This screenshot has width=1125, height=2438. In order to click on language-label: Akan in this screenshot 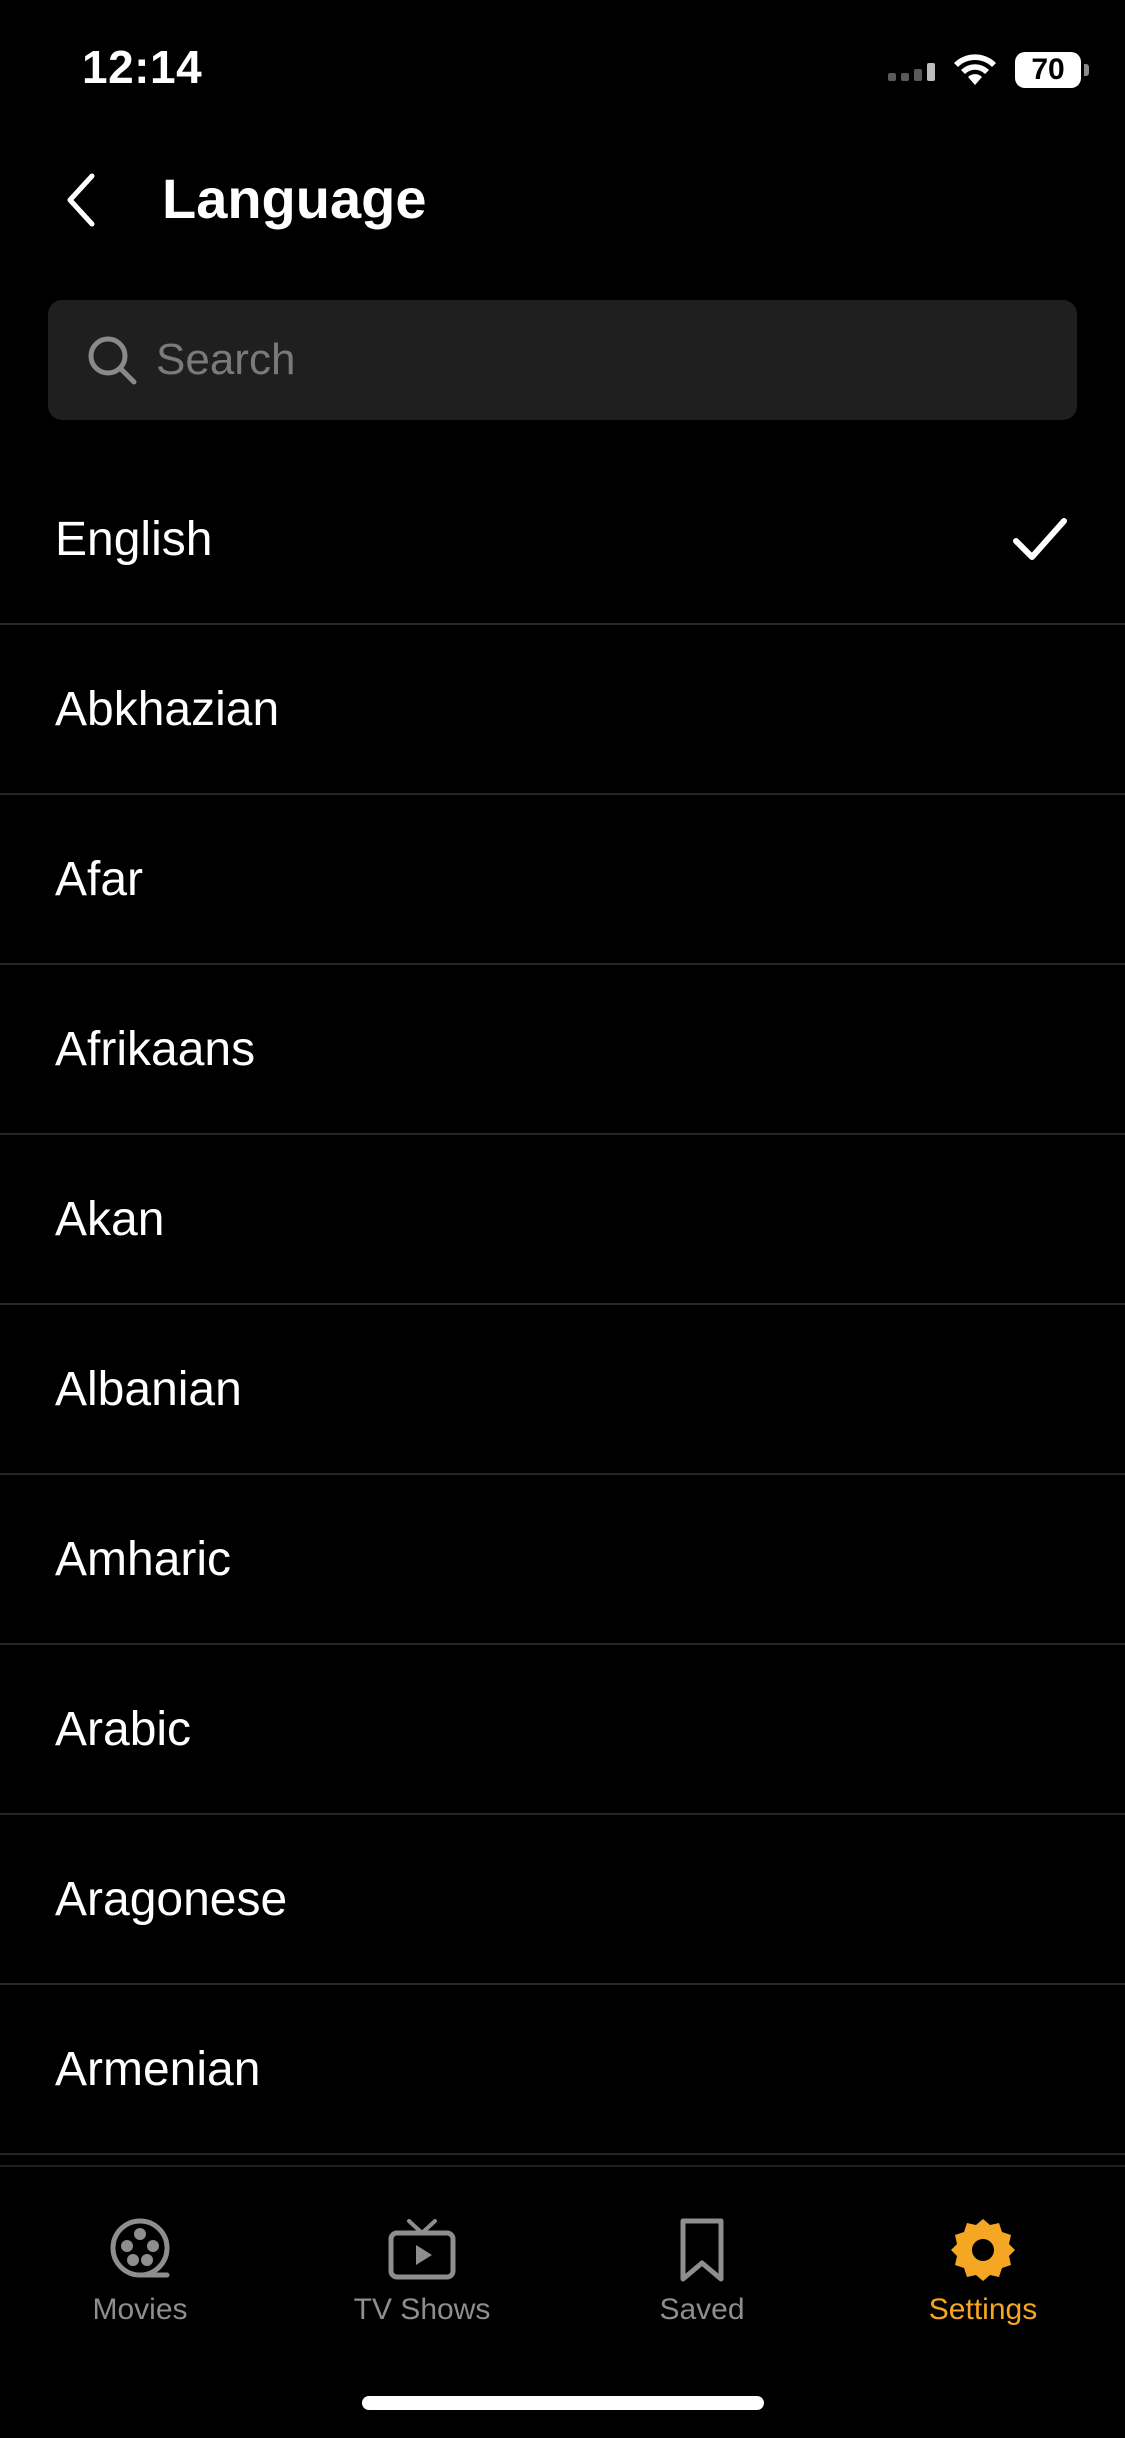, I will do `click(110, 1219)`.